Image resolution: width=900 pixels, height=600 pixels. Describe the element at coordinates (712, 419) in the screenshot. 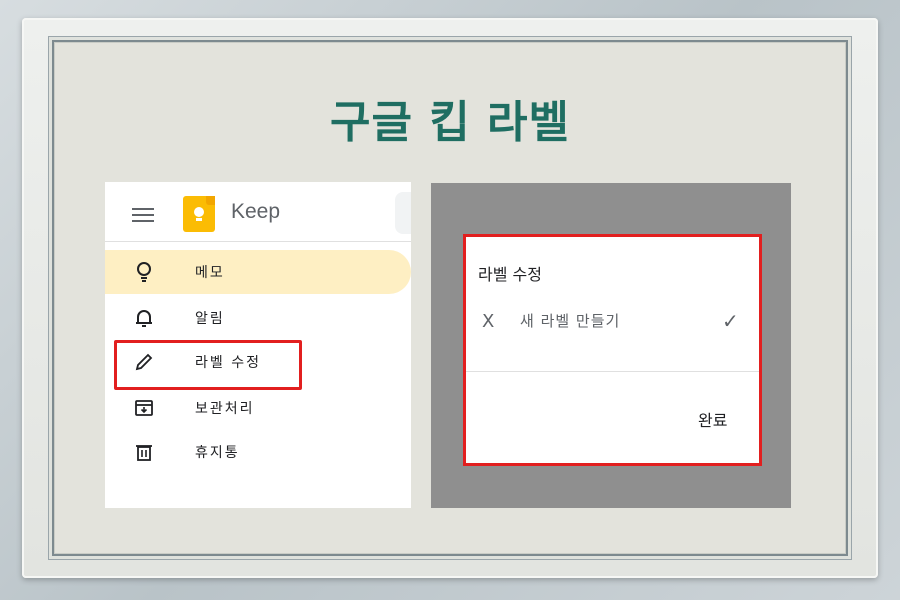

I see `done-button: 완료` at that location.